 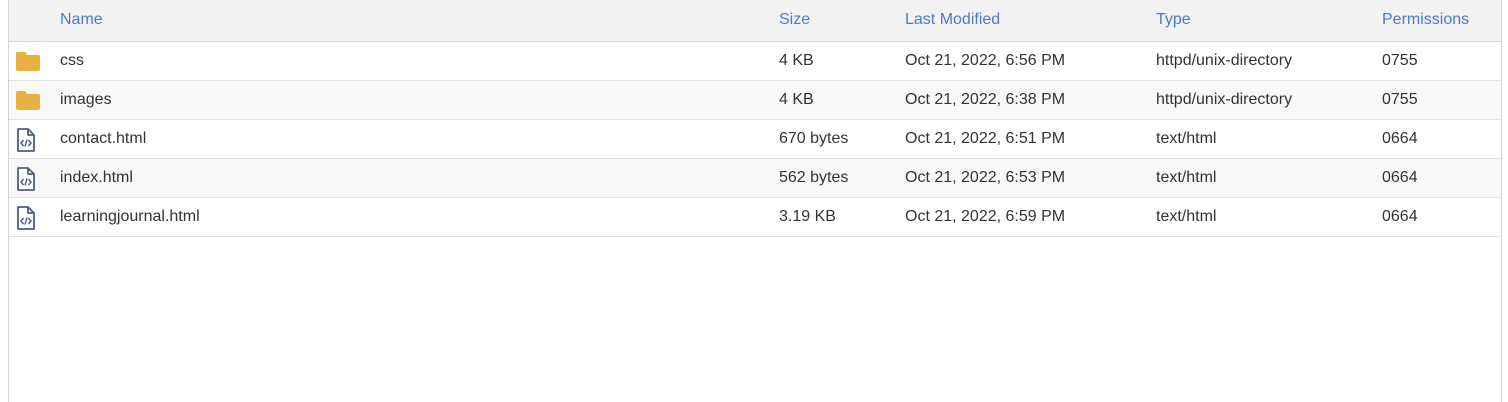 I want to click on column-header-name: Name, so click(x=81, y=21).